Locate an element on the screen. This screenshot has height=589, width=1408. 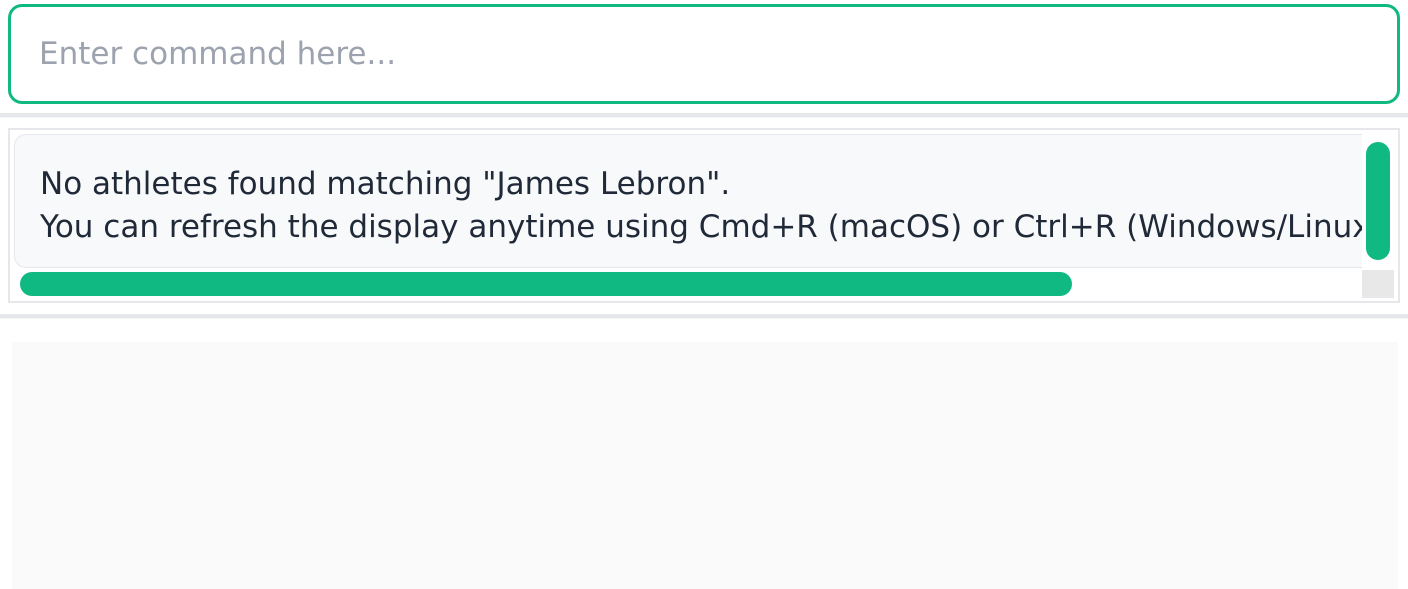
vertical-scrollbar-thumb is located at coordinates (1378, 201).